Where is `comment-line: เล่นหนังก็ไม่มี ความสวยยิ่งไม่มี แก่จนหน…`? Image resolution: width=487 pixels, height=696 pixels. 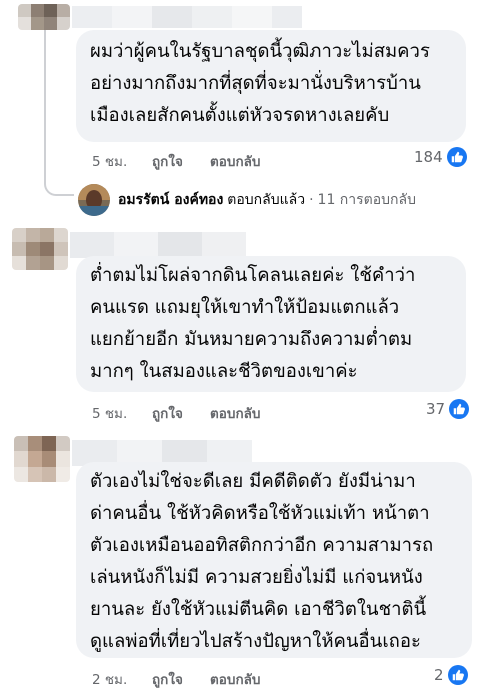
comment-line: เล่นหนังก็ไม่มี ความสวยยิ่งไม่มี แก่จนหน… is located at coordinates (256, 577).